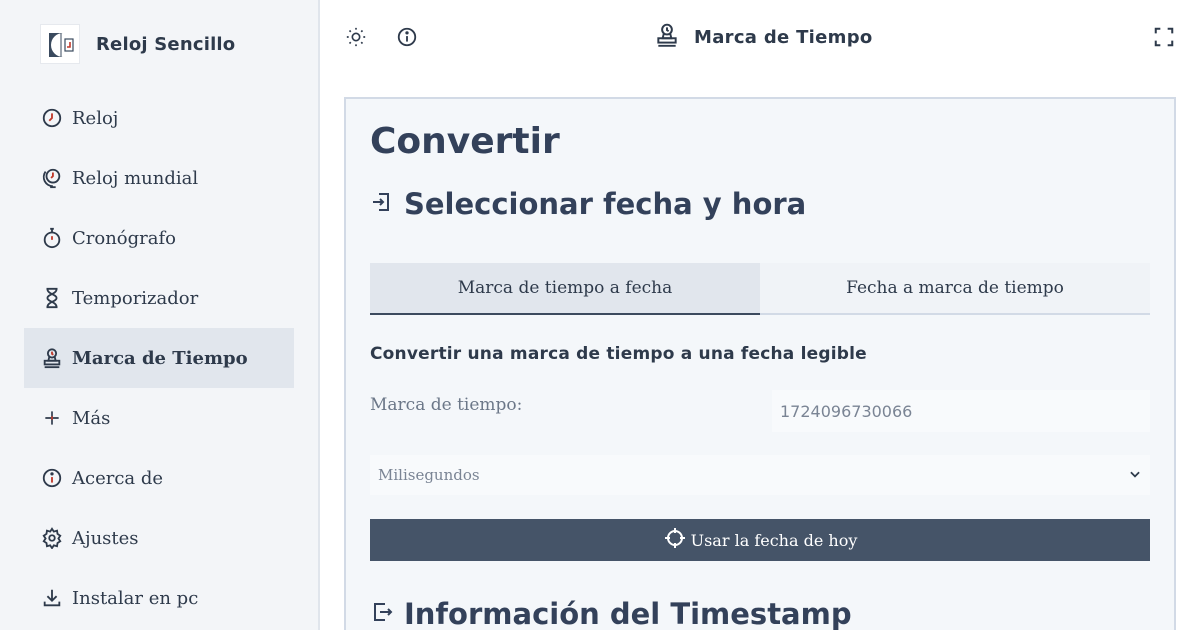  I want to click on sidebar-item-label: Instalar en pc, so click(135, 598).